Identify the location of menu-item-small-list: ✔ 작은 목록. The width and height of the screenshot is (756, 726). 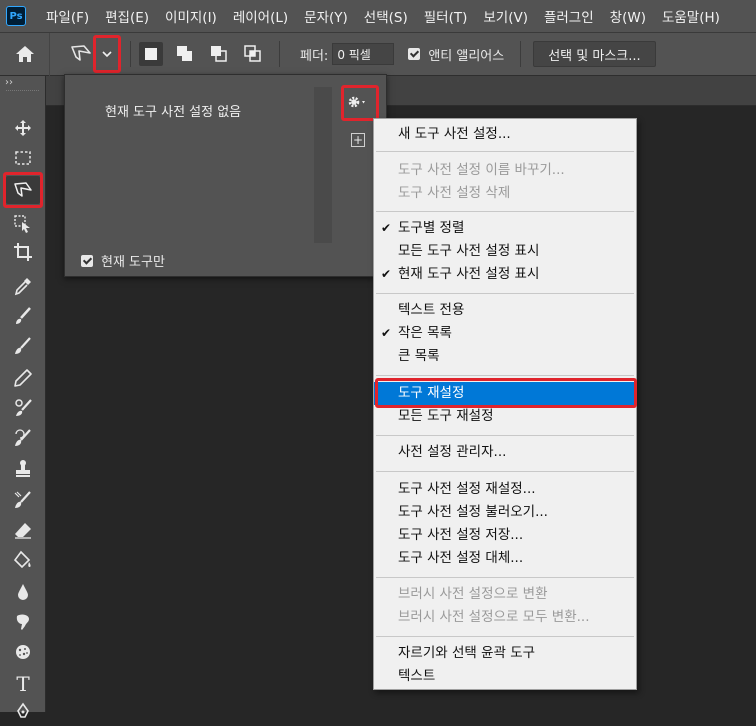
(505, 333).